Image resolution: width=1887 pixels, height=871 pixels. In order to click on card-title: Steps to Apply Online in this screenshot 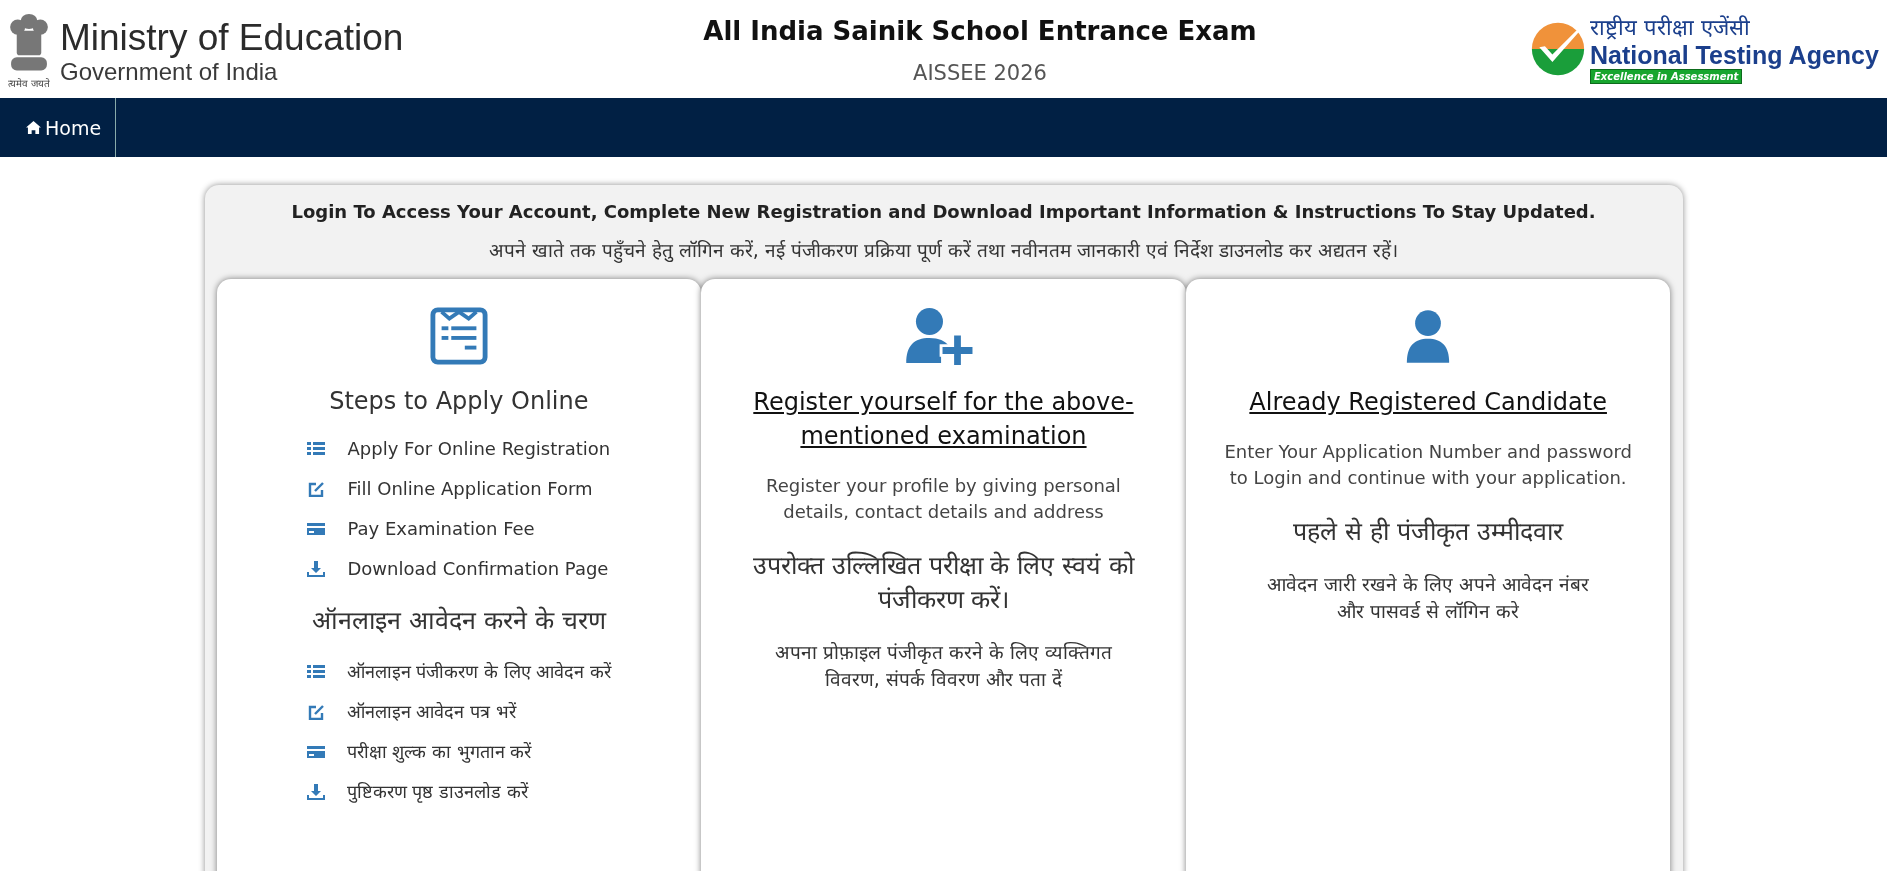, I will do `click(459, 401)`.